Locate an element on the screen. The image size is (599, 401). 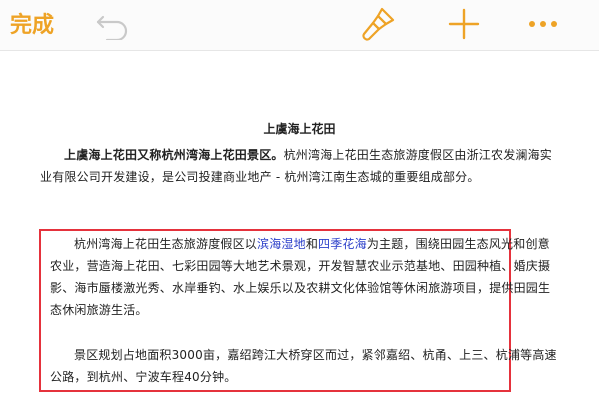
paragraph-intro-bold: 上虞海上花田又称杭州湾海上花田景区。 is located at coordinates (174, 155).